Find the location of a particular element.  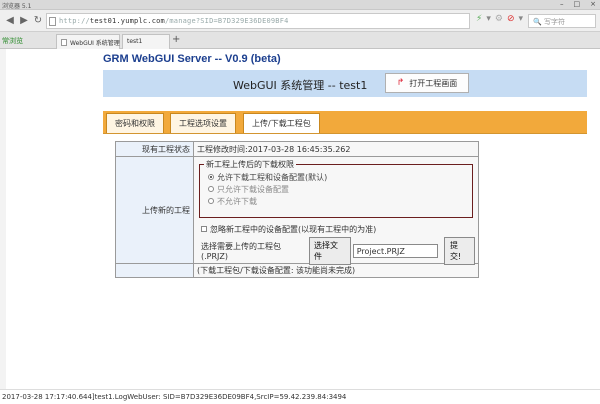

address-actions: ⚡ ▾ ⚙ ⊘ ▾ is located at coordinates (499, 19).